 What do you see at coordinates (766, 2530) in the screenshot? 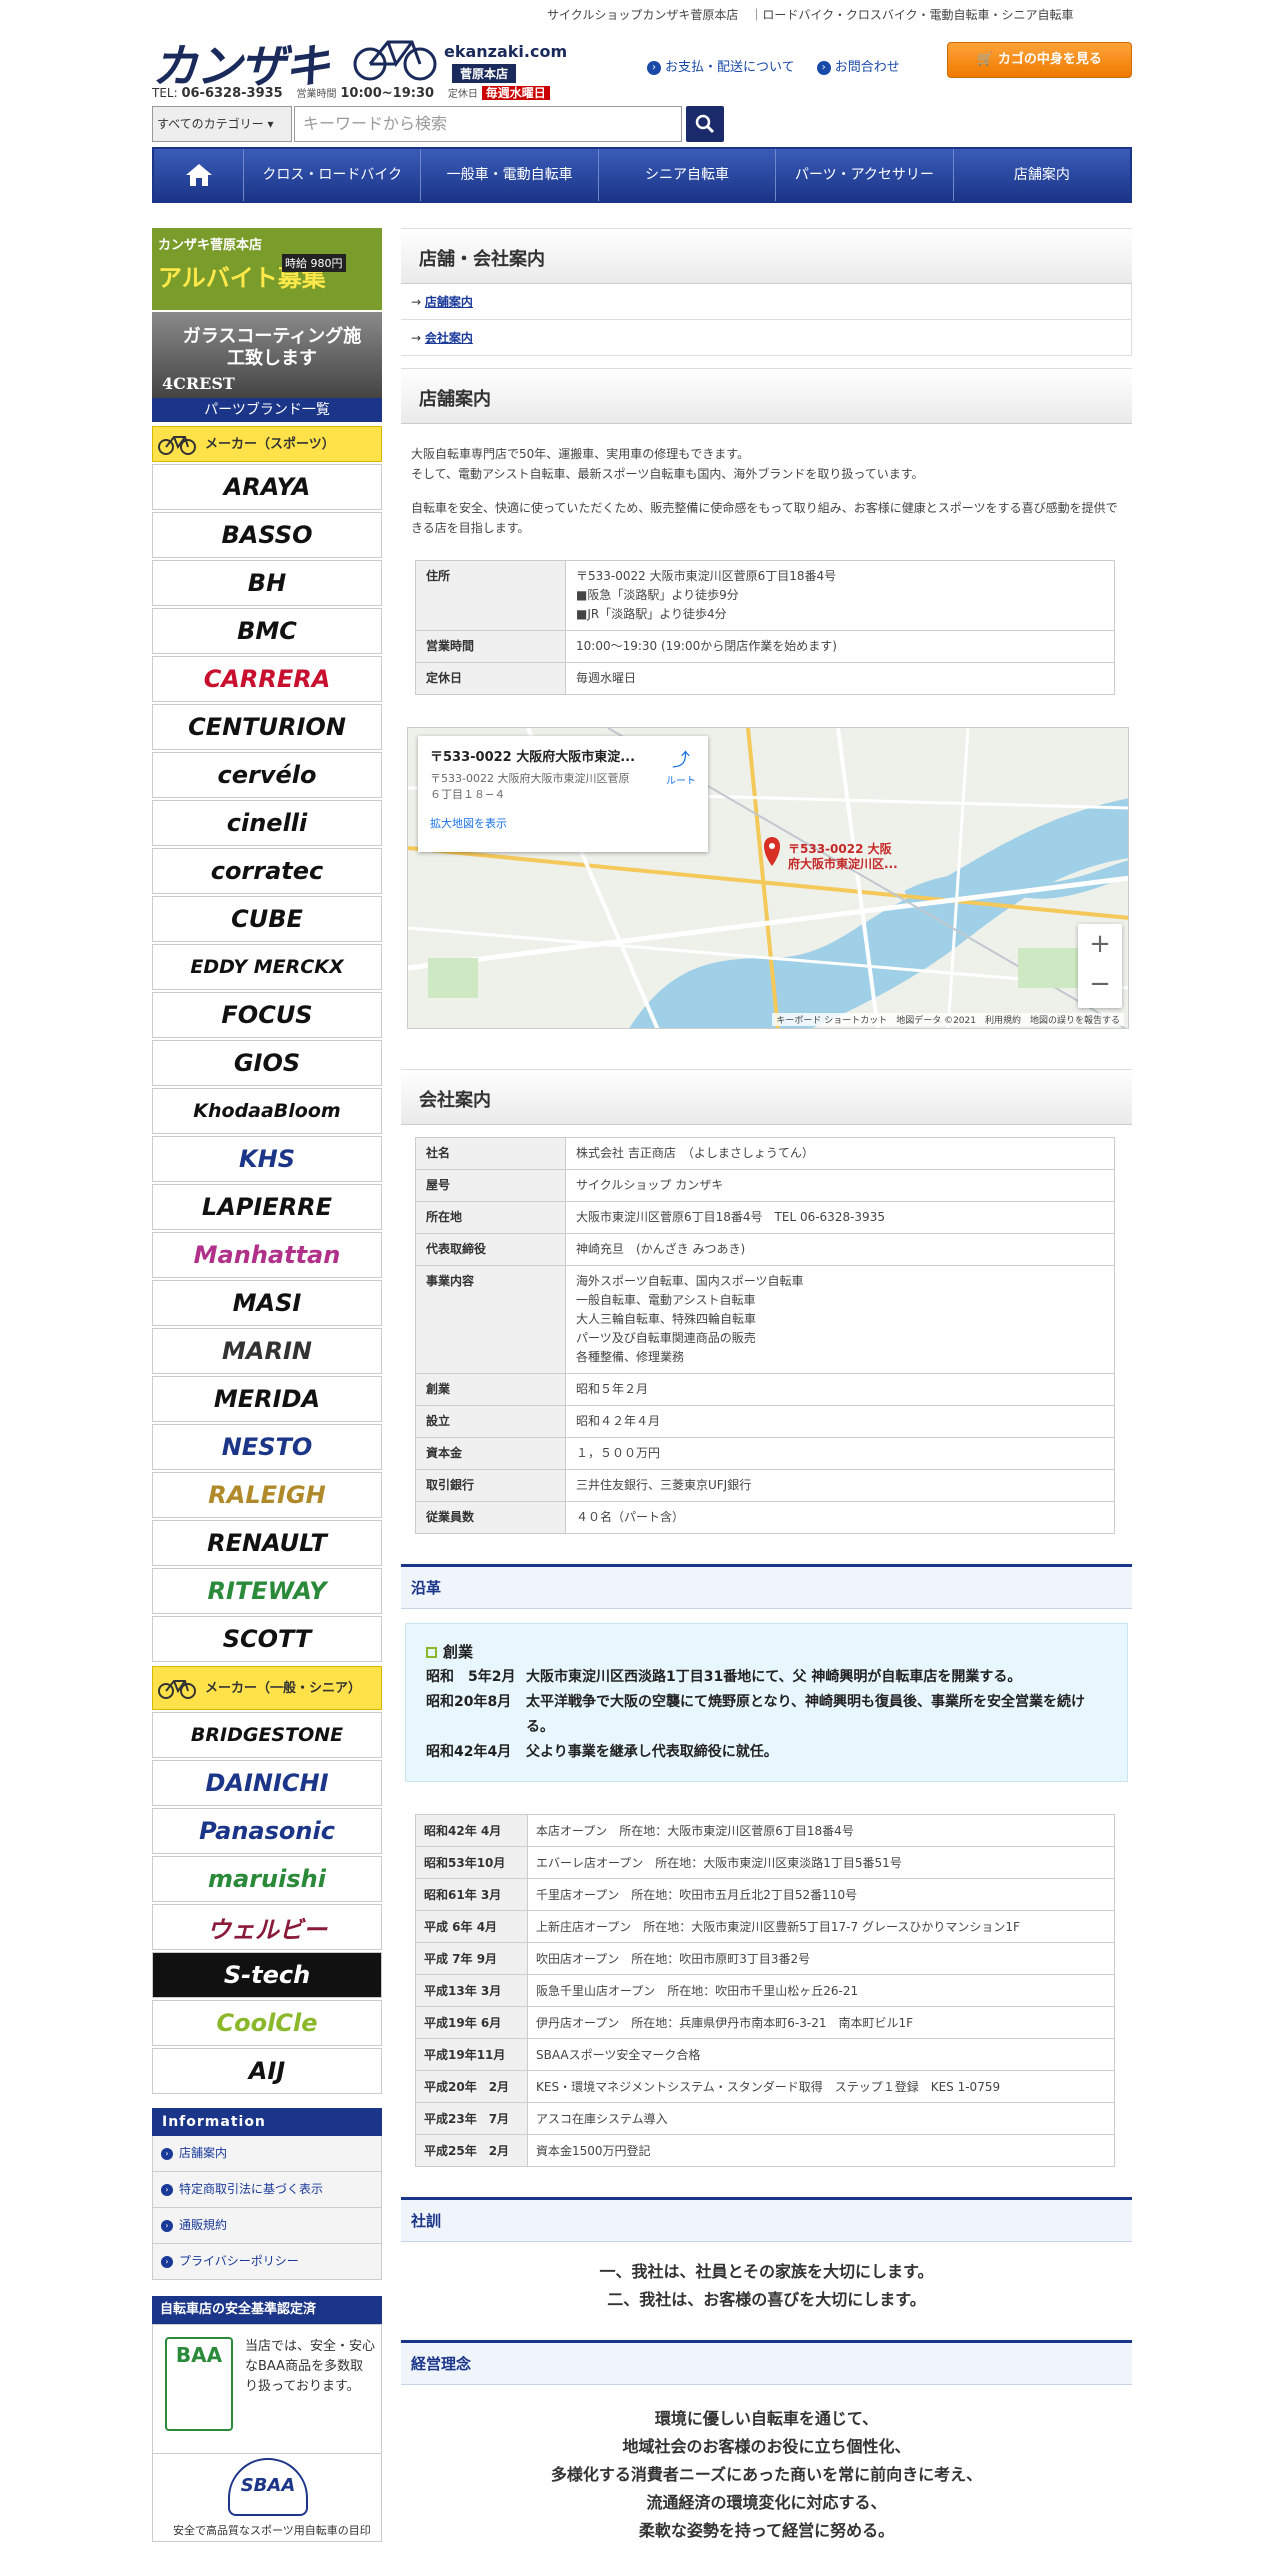
I see `philosophy-line-5: 柔軟な姿勢を持って経営に努める。` at bounding box center [766, 2530].